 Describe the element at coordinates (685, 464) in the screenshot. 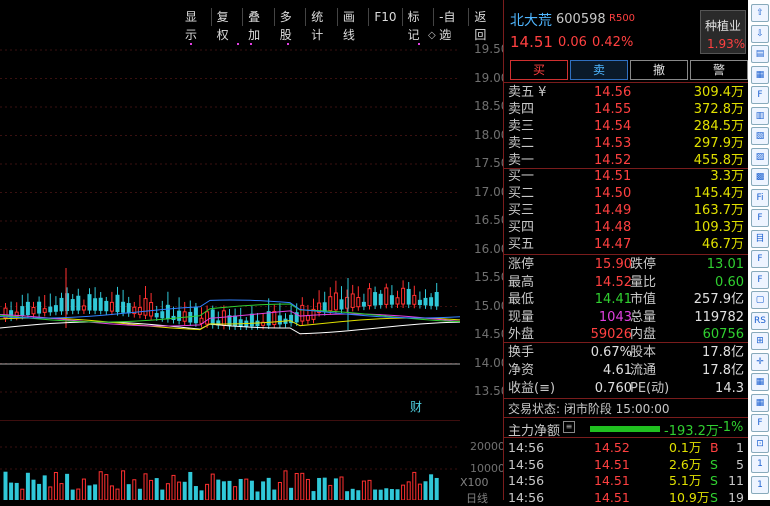

I see `tick-volume: 2.6万` at that location.